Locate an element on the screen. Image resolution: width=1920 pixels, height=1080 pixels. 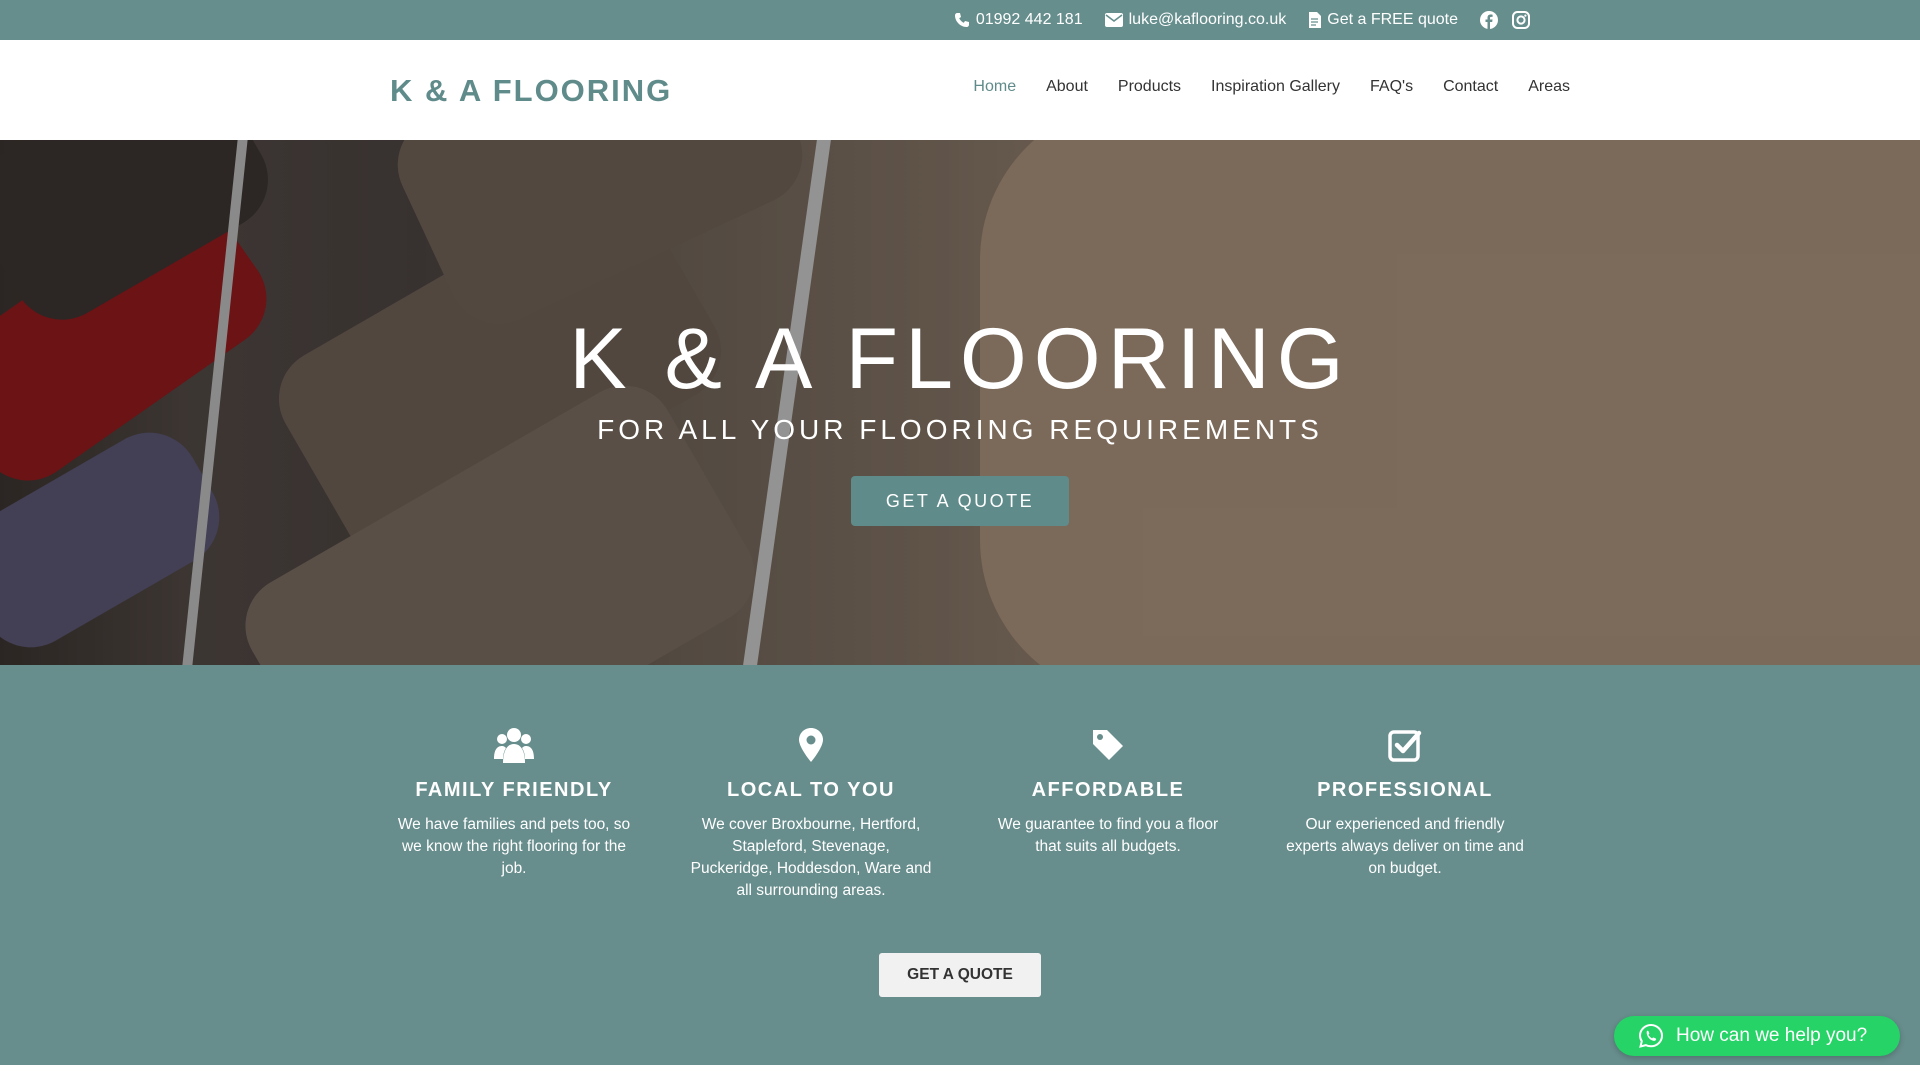
instagram-icon is located at coordinates (1521, 20).